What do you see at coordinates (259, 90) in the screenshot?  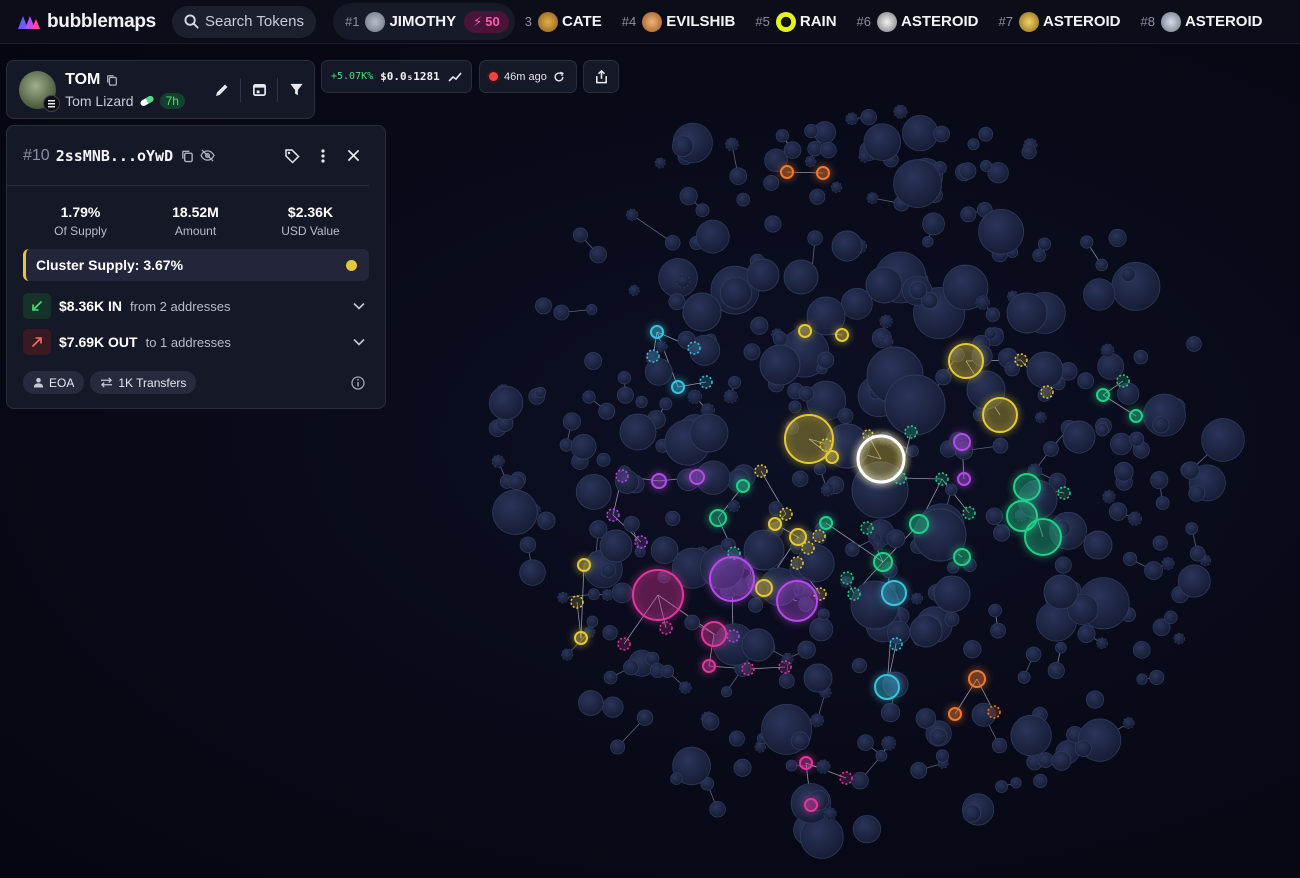 I see `calendar-icon` at bounding box center [259, 90].